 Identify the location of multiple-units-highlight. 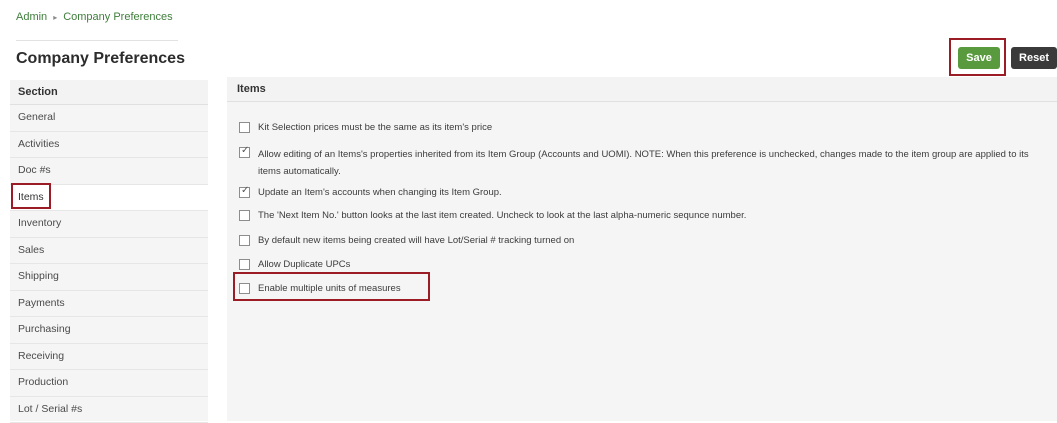
(331, 286).